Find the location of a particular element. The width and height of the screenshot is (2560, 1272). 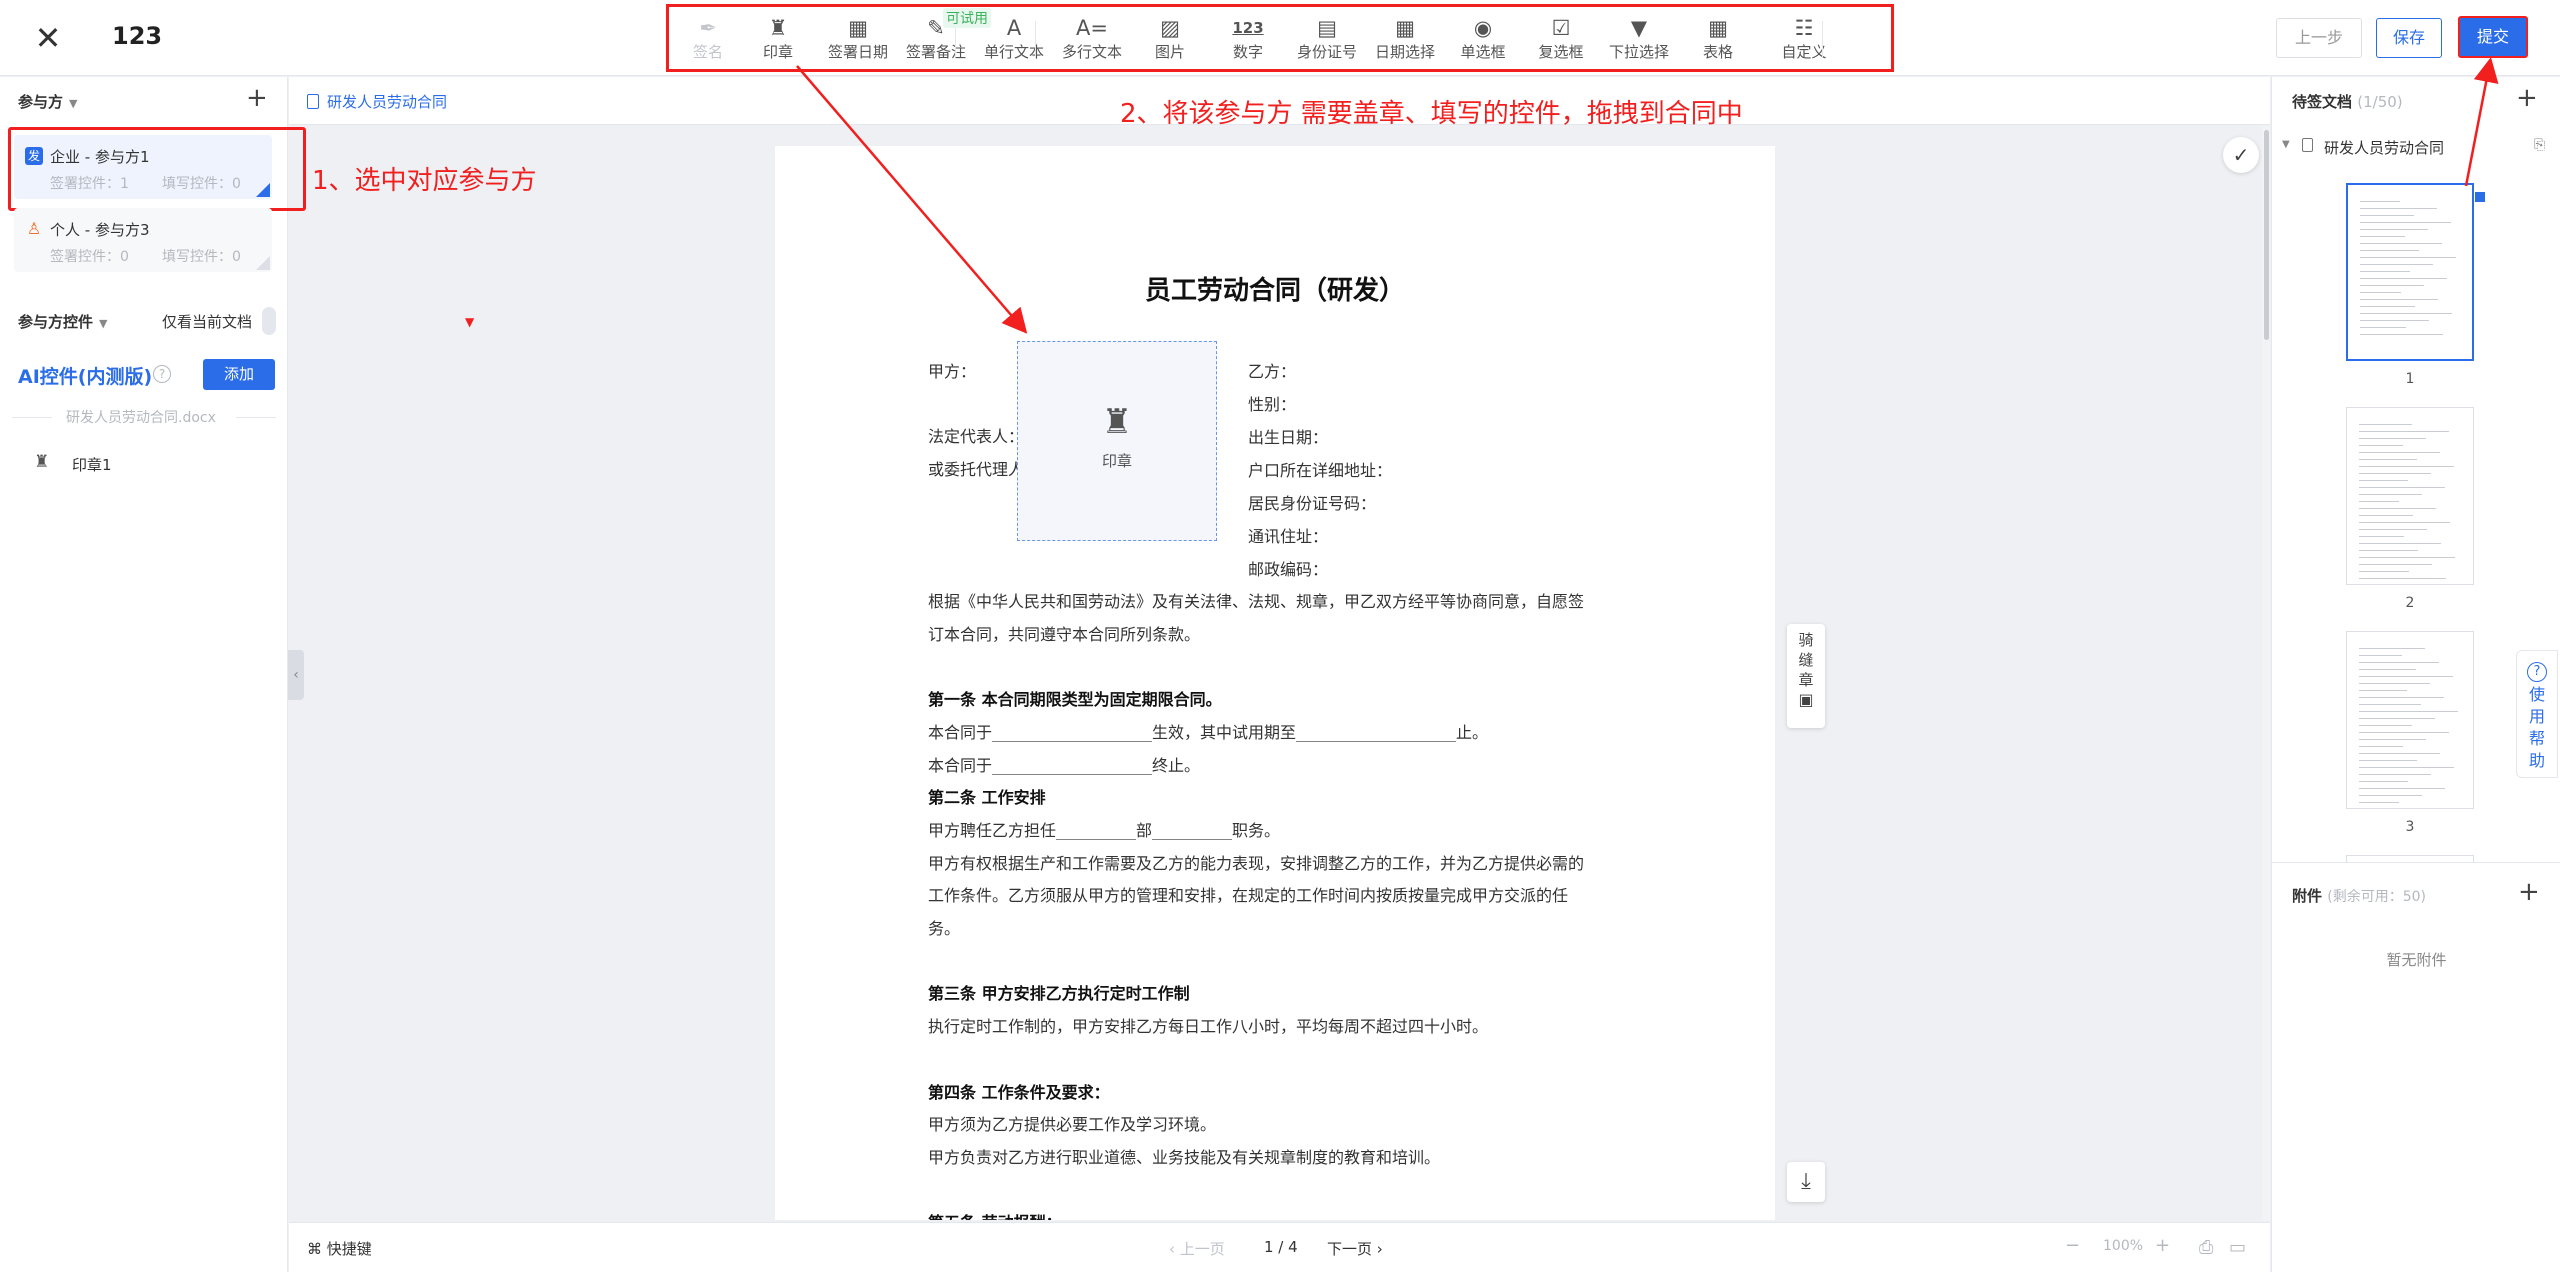

calendar-icon: ▦ is located at coordinates (858, 28).